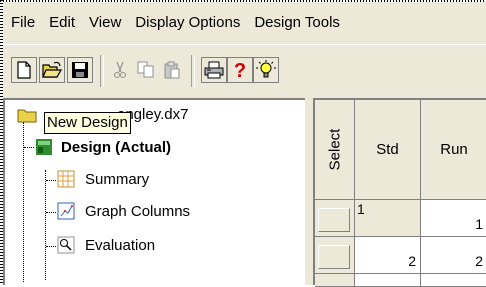 Image resolution: width=486 pixels, height=287 pixels. I want to click on tree-item-design: Design (Actual), so click(103, 147).